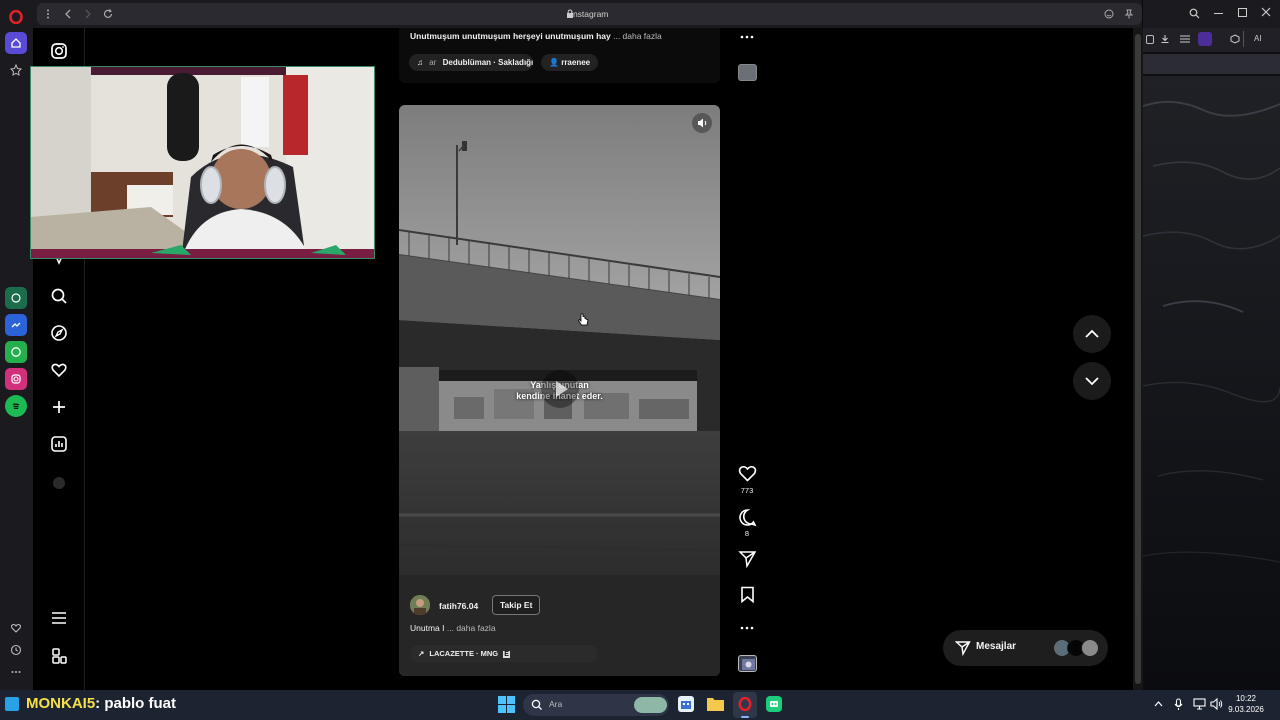  I want to click on close-icon, so click(1266, 12).